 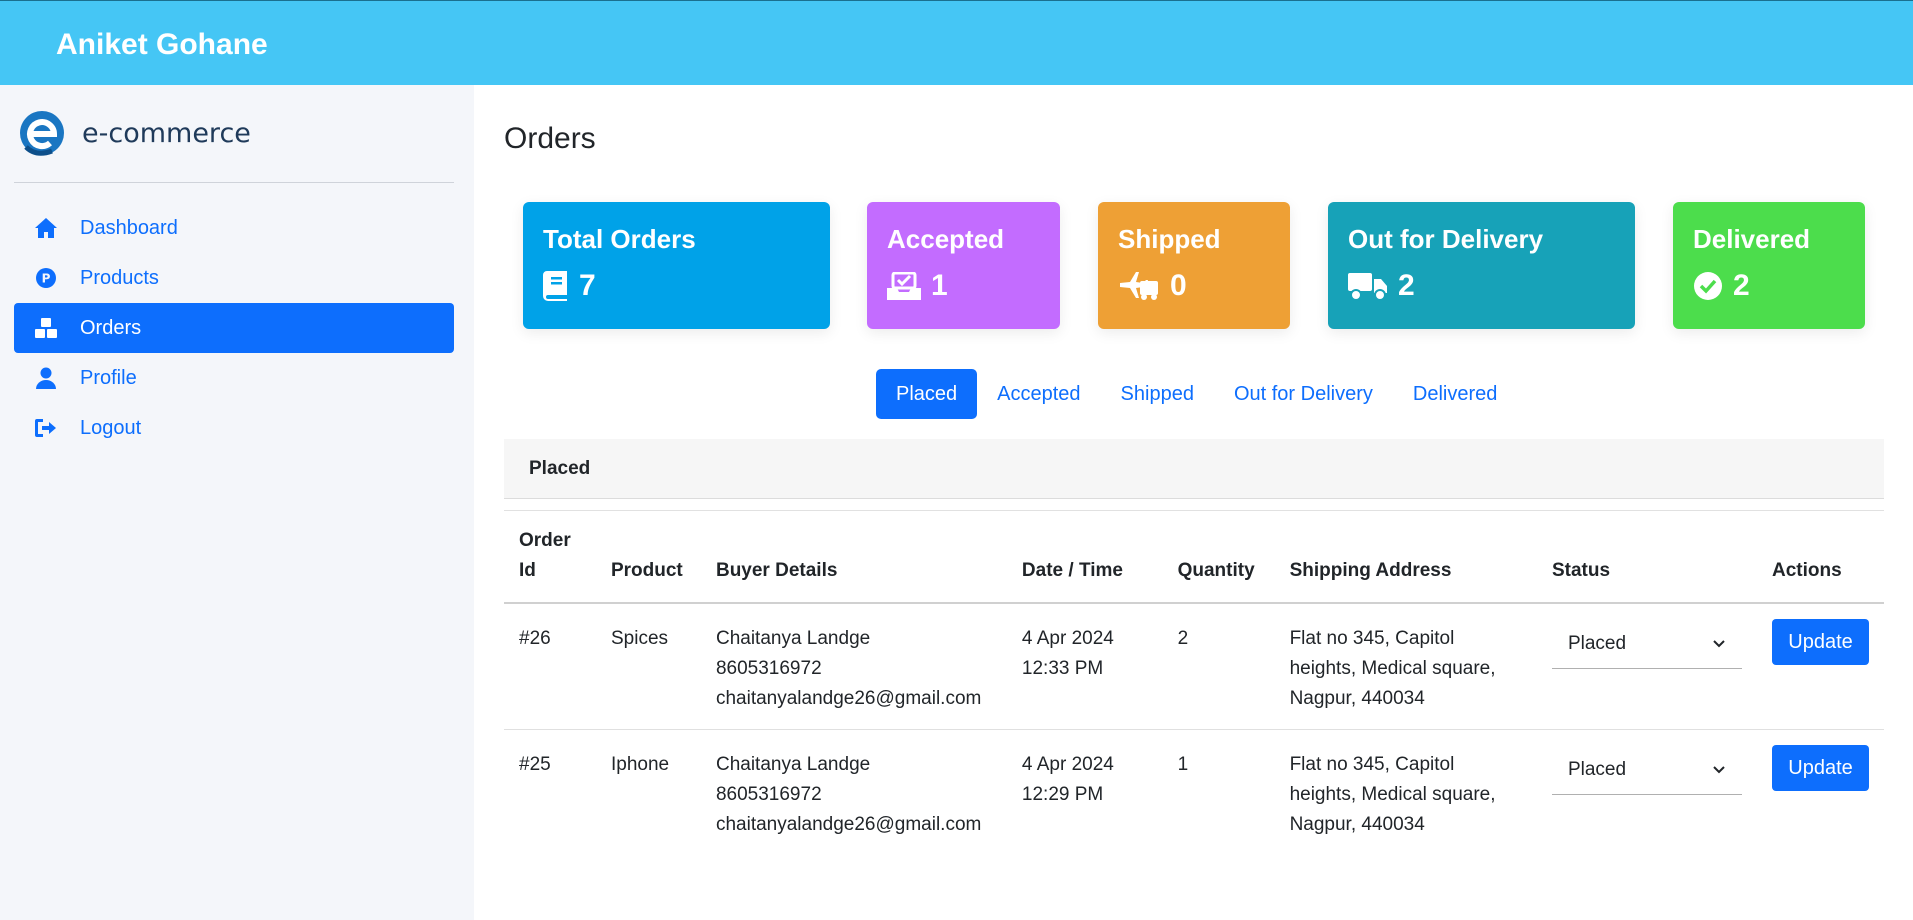 I want to click on order-id-cell: #26, so click(x=550, y=666).